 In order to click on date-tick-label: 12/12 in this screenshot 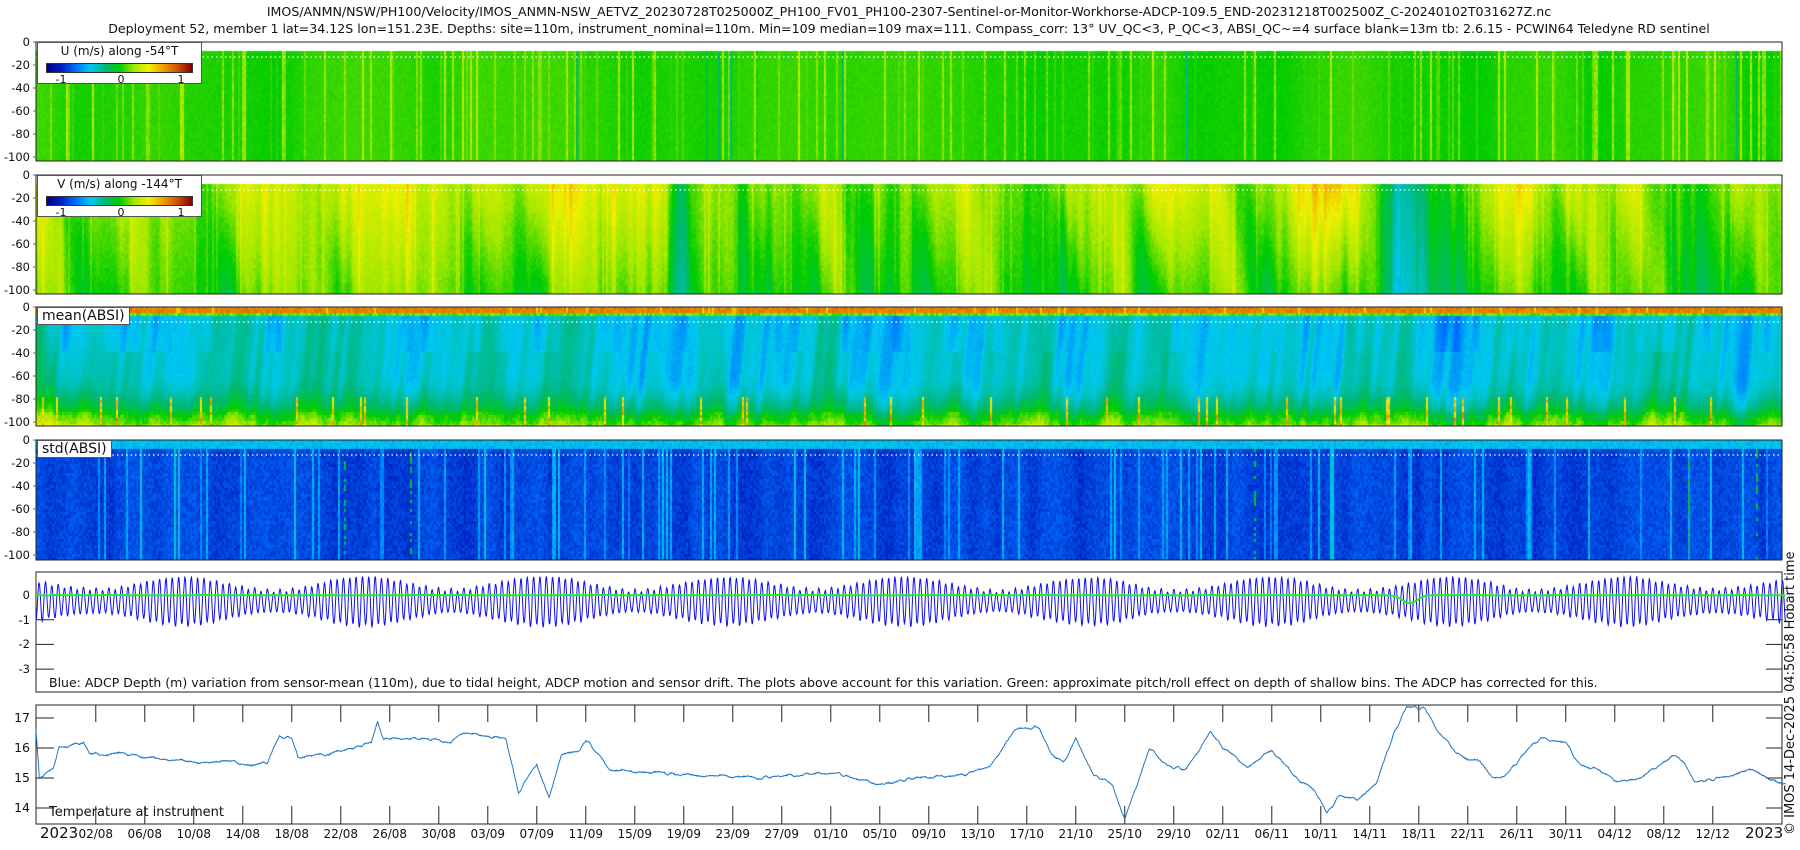, I will do `click(1713, 834)`.